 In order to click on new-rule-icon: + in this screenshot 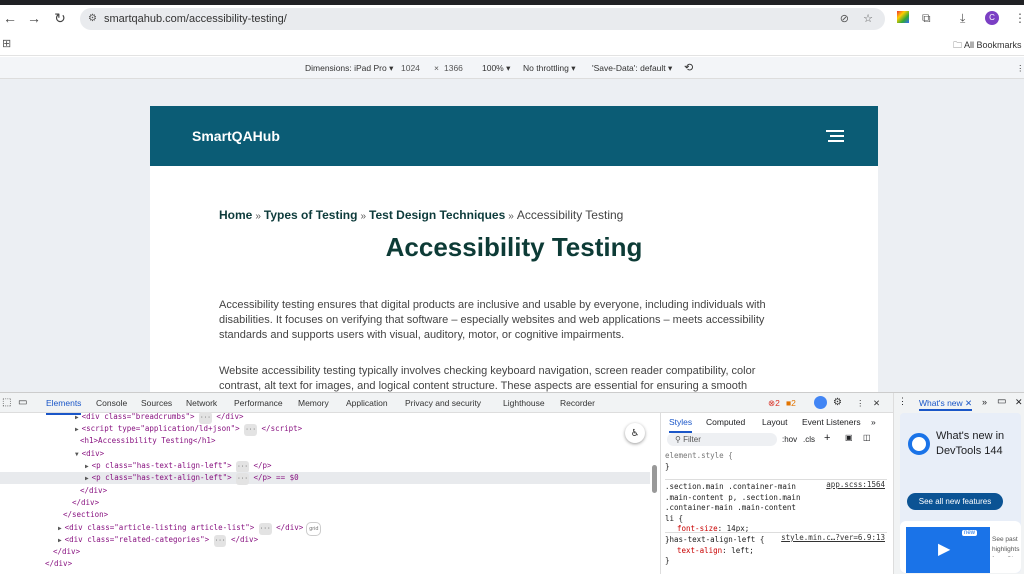, I will do `click(827, 438)`.